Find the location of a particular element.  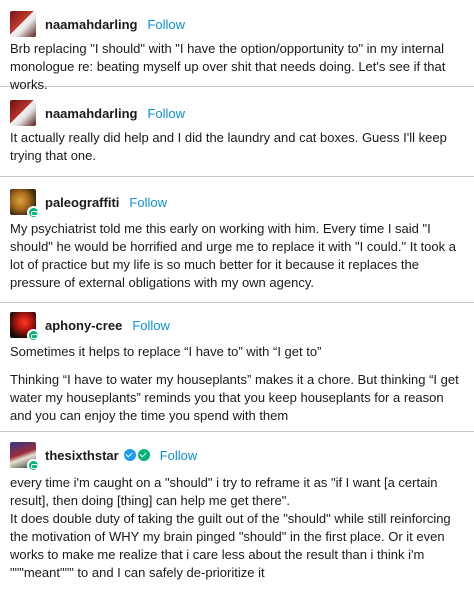

fire-avatar is located at coordinates (25, 327).